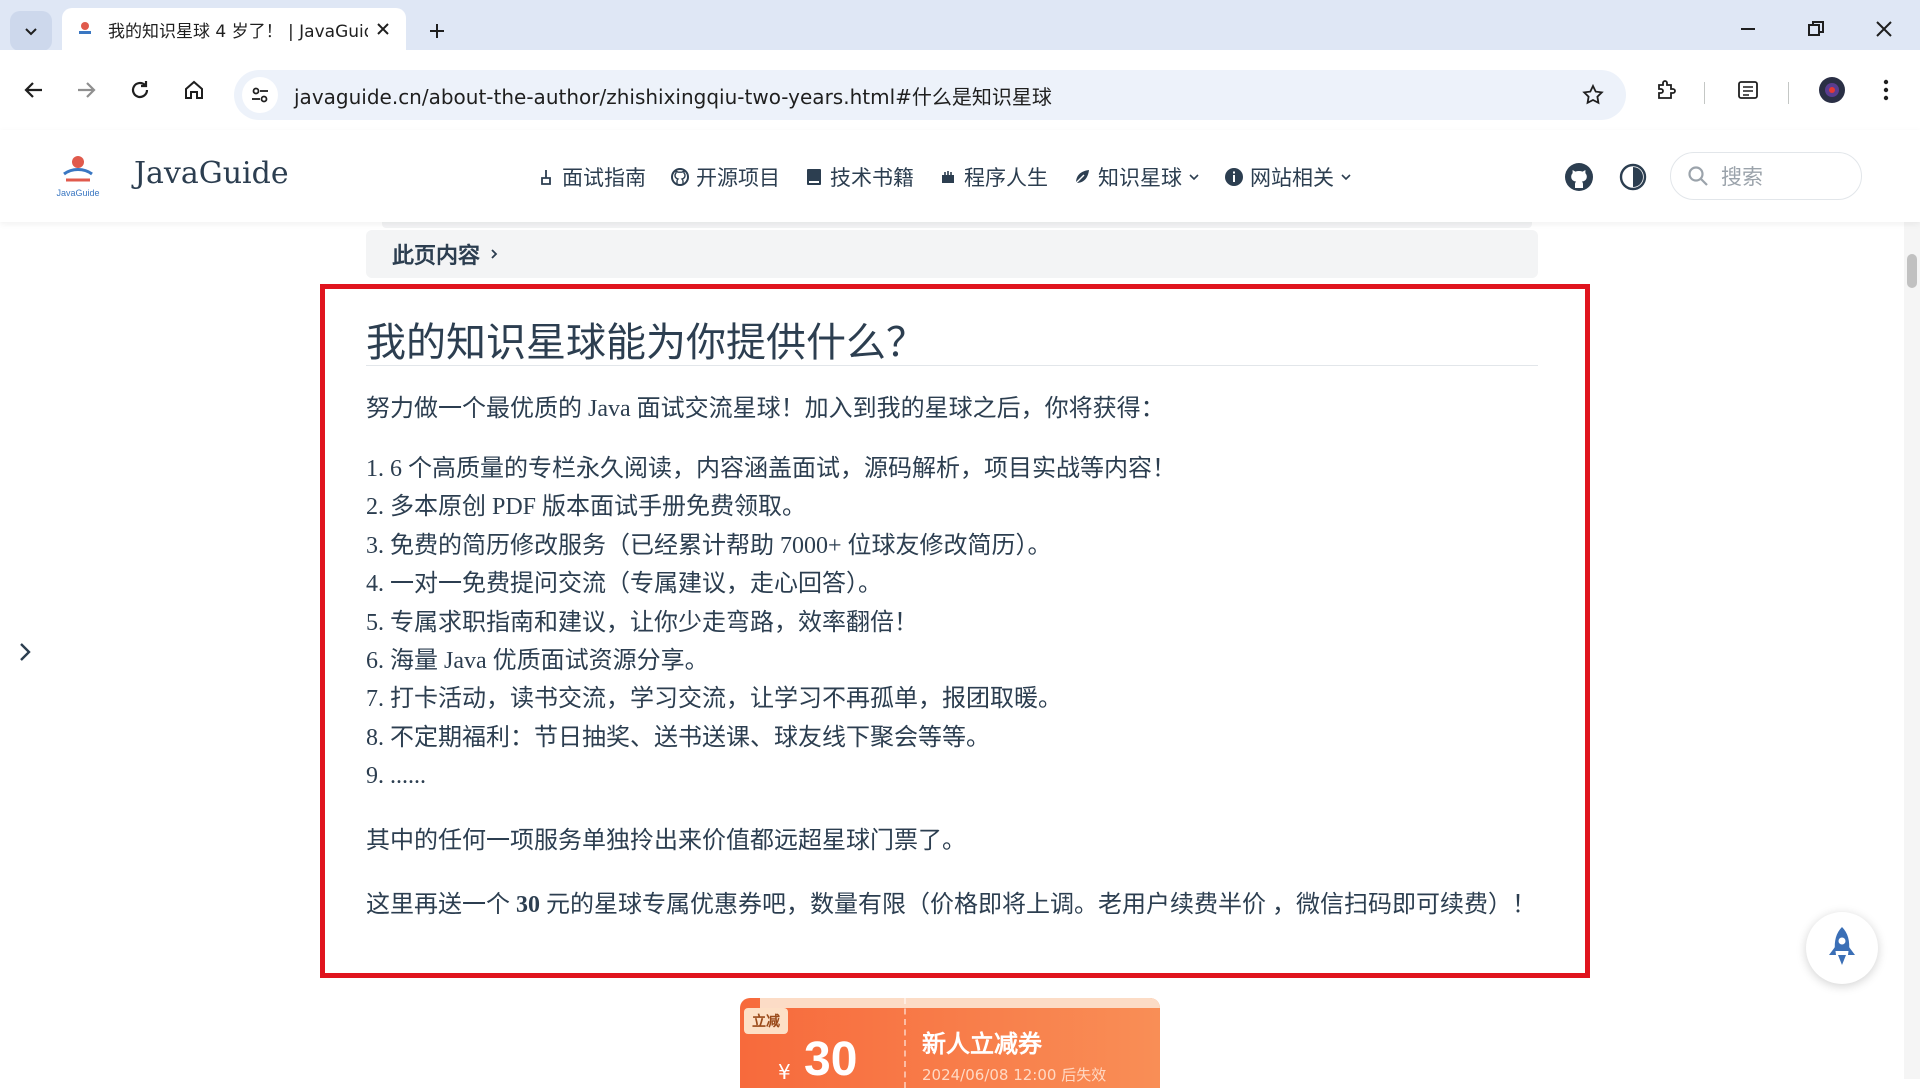 Image resolution: width=1920 pixels, height=1088 pixels. I want to click on life-icon, so click(948, 177).